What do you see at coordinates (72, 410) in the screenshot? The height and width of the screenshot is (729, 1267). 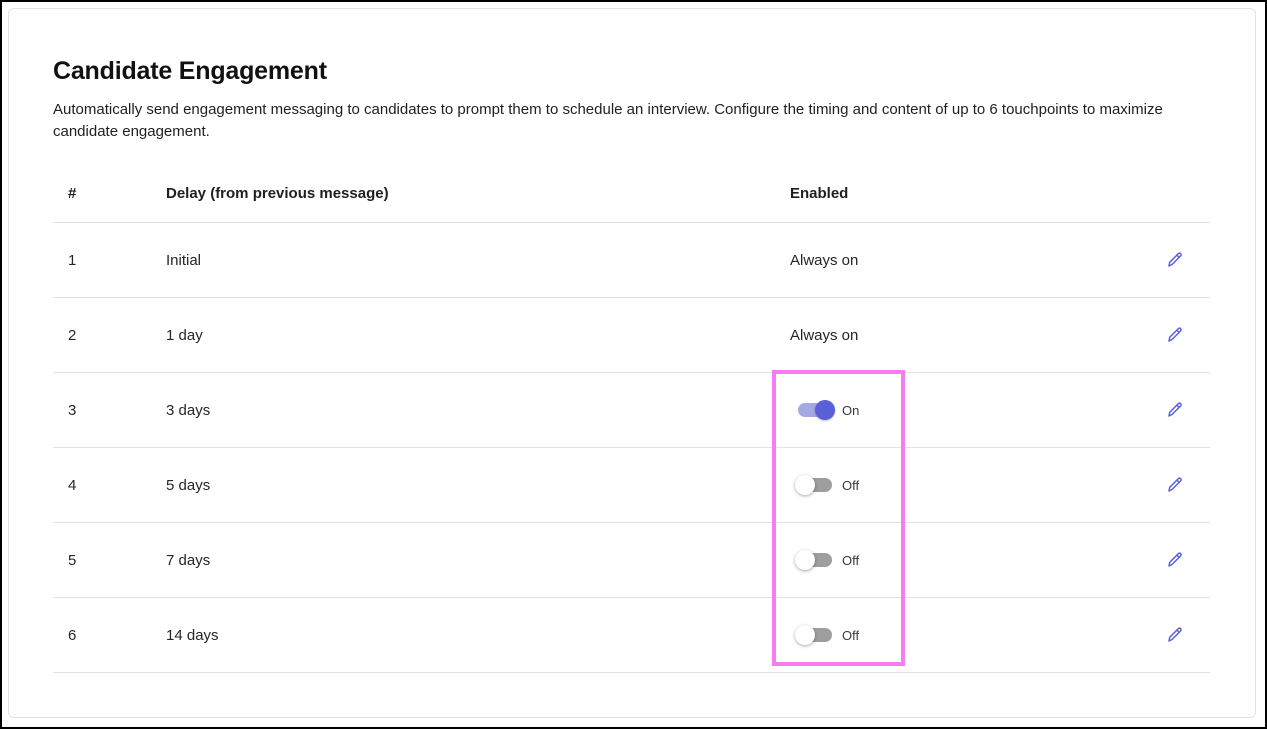 I see `row-number: 3` at bounding box center [72, 410].